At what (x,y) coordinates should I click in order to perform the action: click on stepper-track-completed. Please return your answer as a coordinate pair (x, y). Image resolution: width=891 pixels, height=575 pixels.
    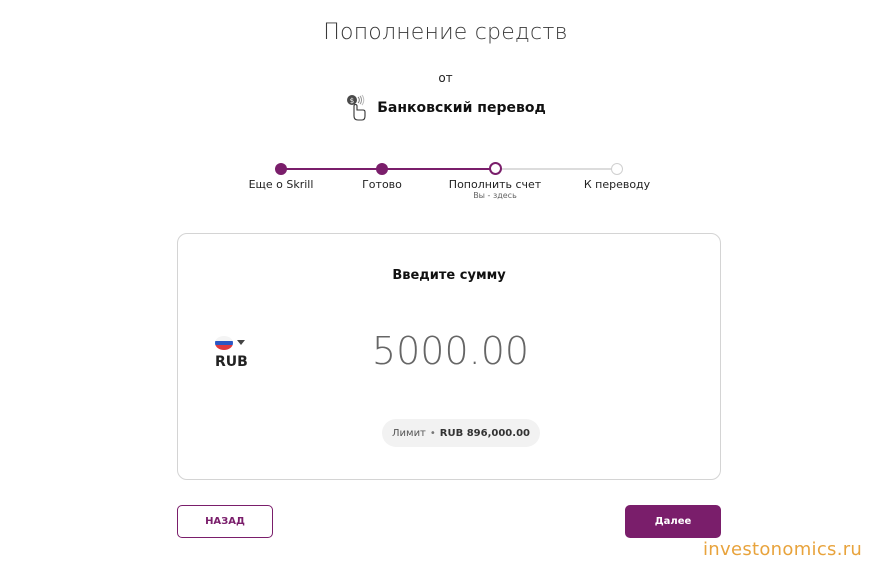
    Looking at the image, I should click on (388, 169).